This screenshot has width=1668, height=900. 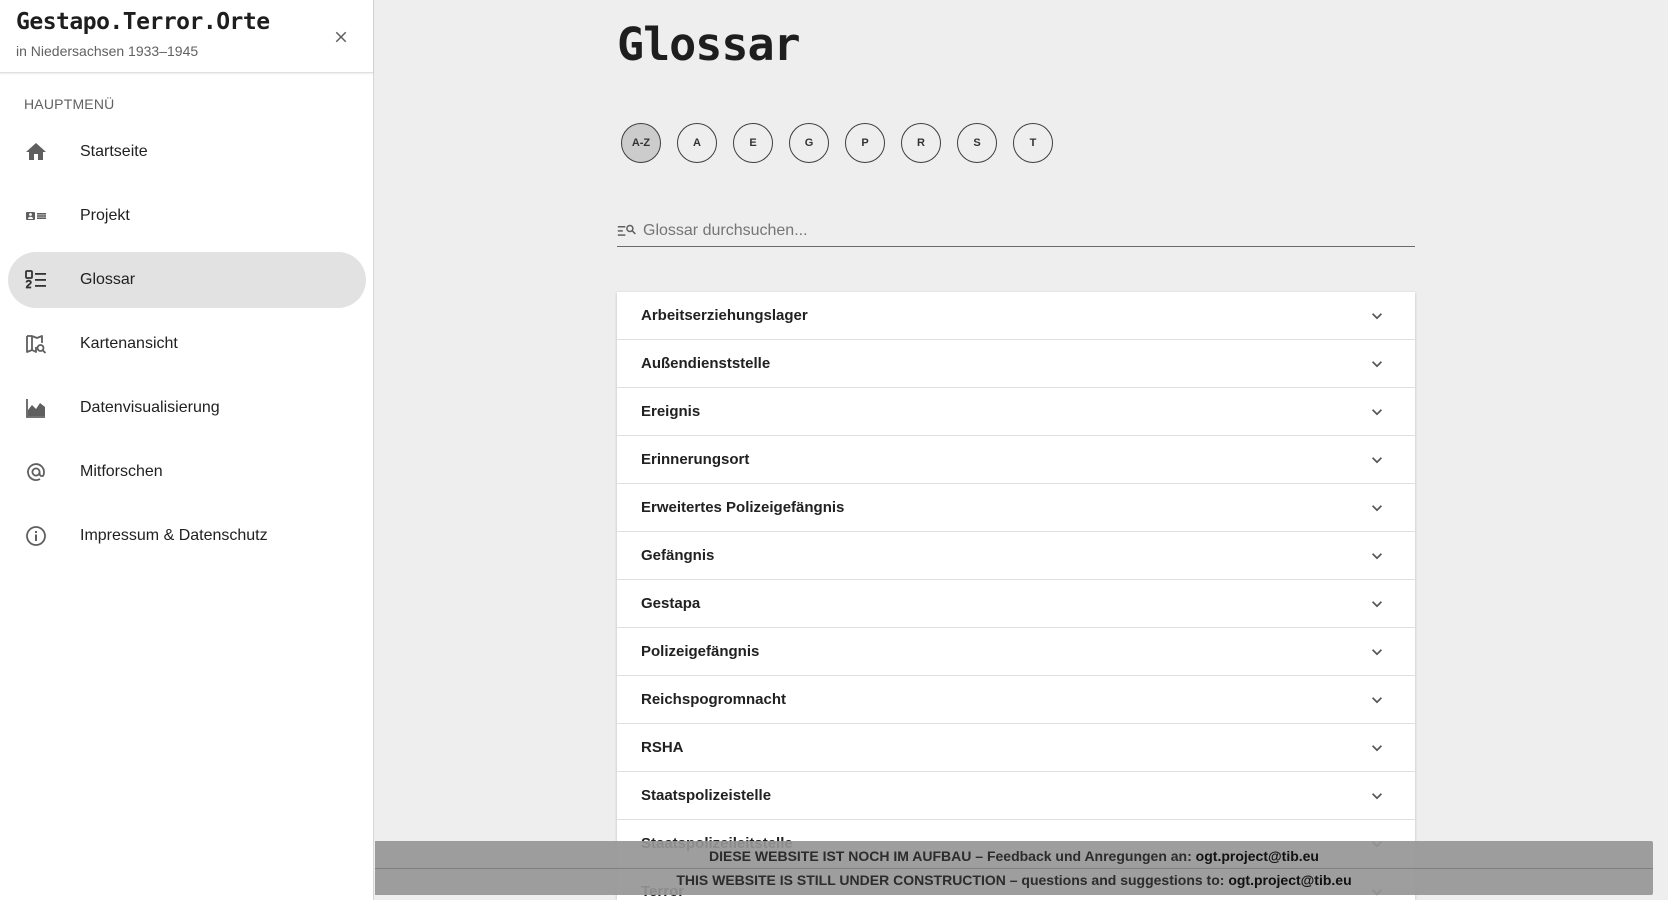 What do you see at coordinates (150, 407) in the screenshot?
I see `sidebar-item-label: Datenvisualisierung` at bounding box center [150, 407].